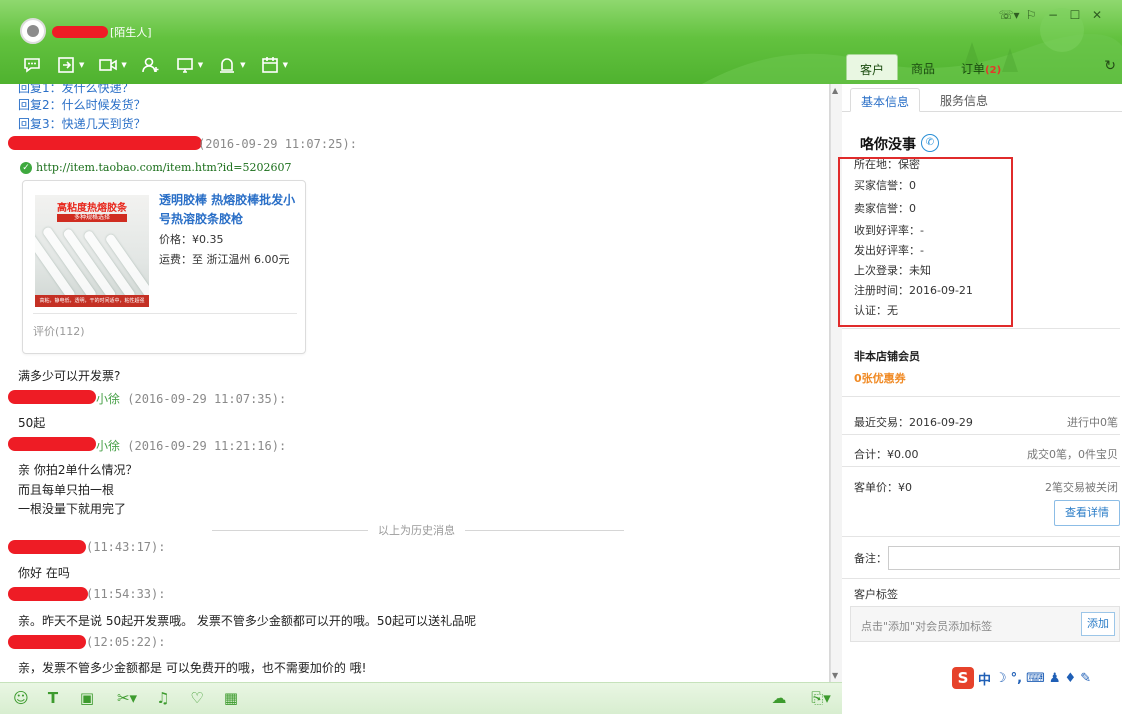 The height and width of the screenshot is (714, 1122). What do you see at coordinates (1004, 558) in the screenshot?
I see `note-input` at bounding box center [1004, 558].